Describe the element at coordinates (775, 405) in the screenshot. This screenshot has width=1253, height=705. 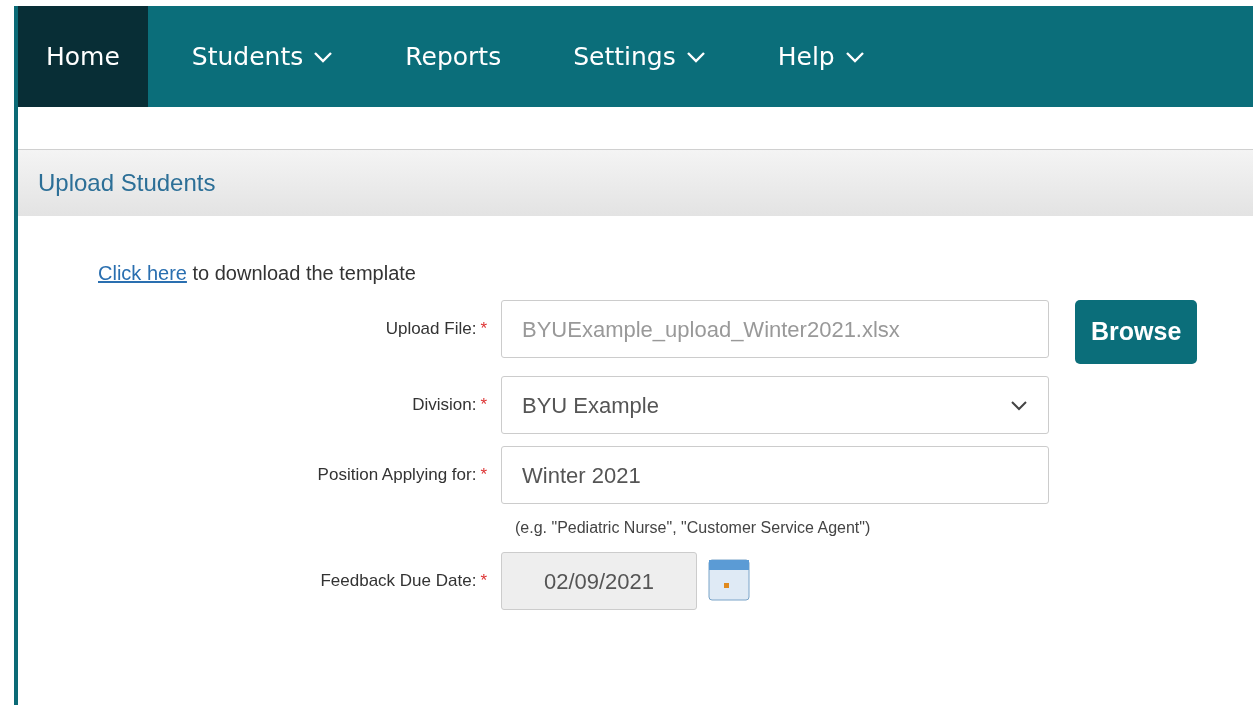
I see `division-select: BYU Example` at that location.